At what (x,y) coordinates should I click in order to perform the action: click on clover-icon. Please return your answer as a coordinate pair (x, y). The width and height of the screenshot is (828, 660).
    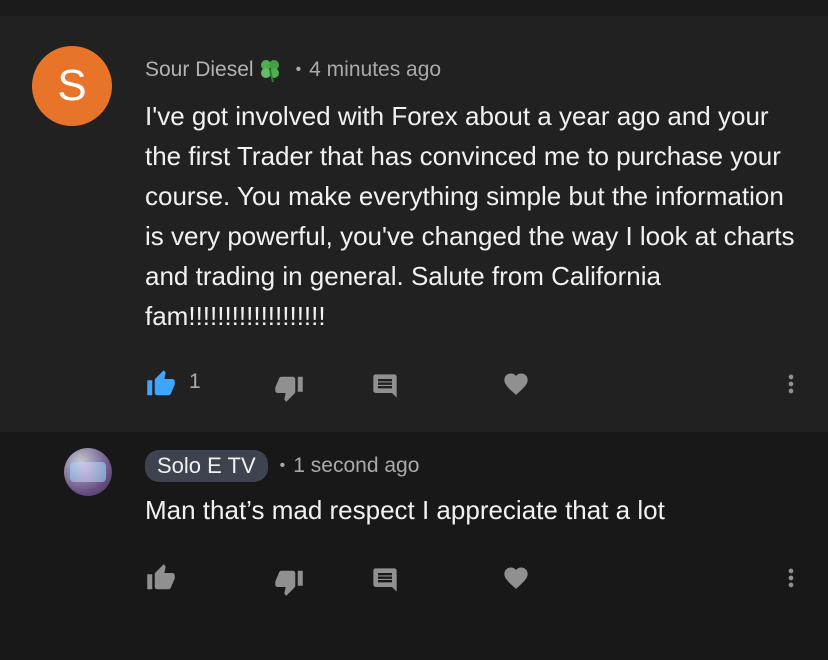
    Looking at the image, I should click on (270, 70).